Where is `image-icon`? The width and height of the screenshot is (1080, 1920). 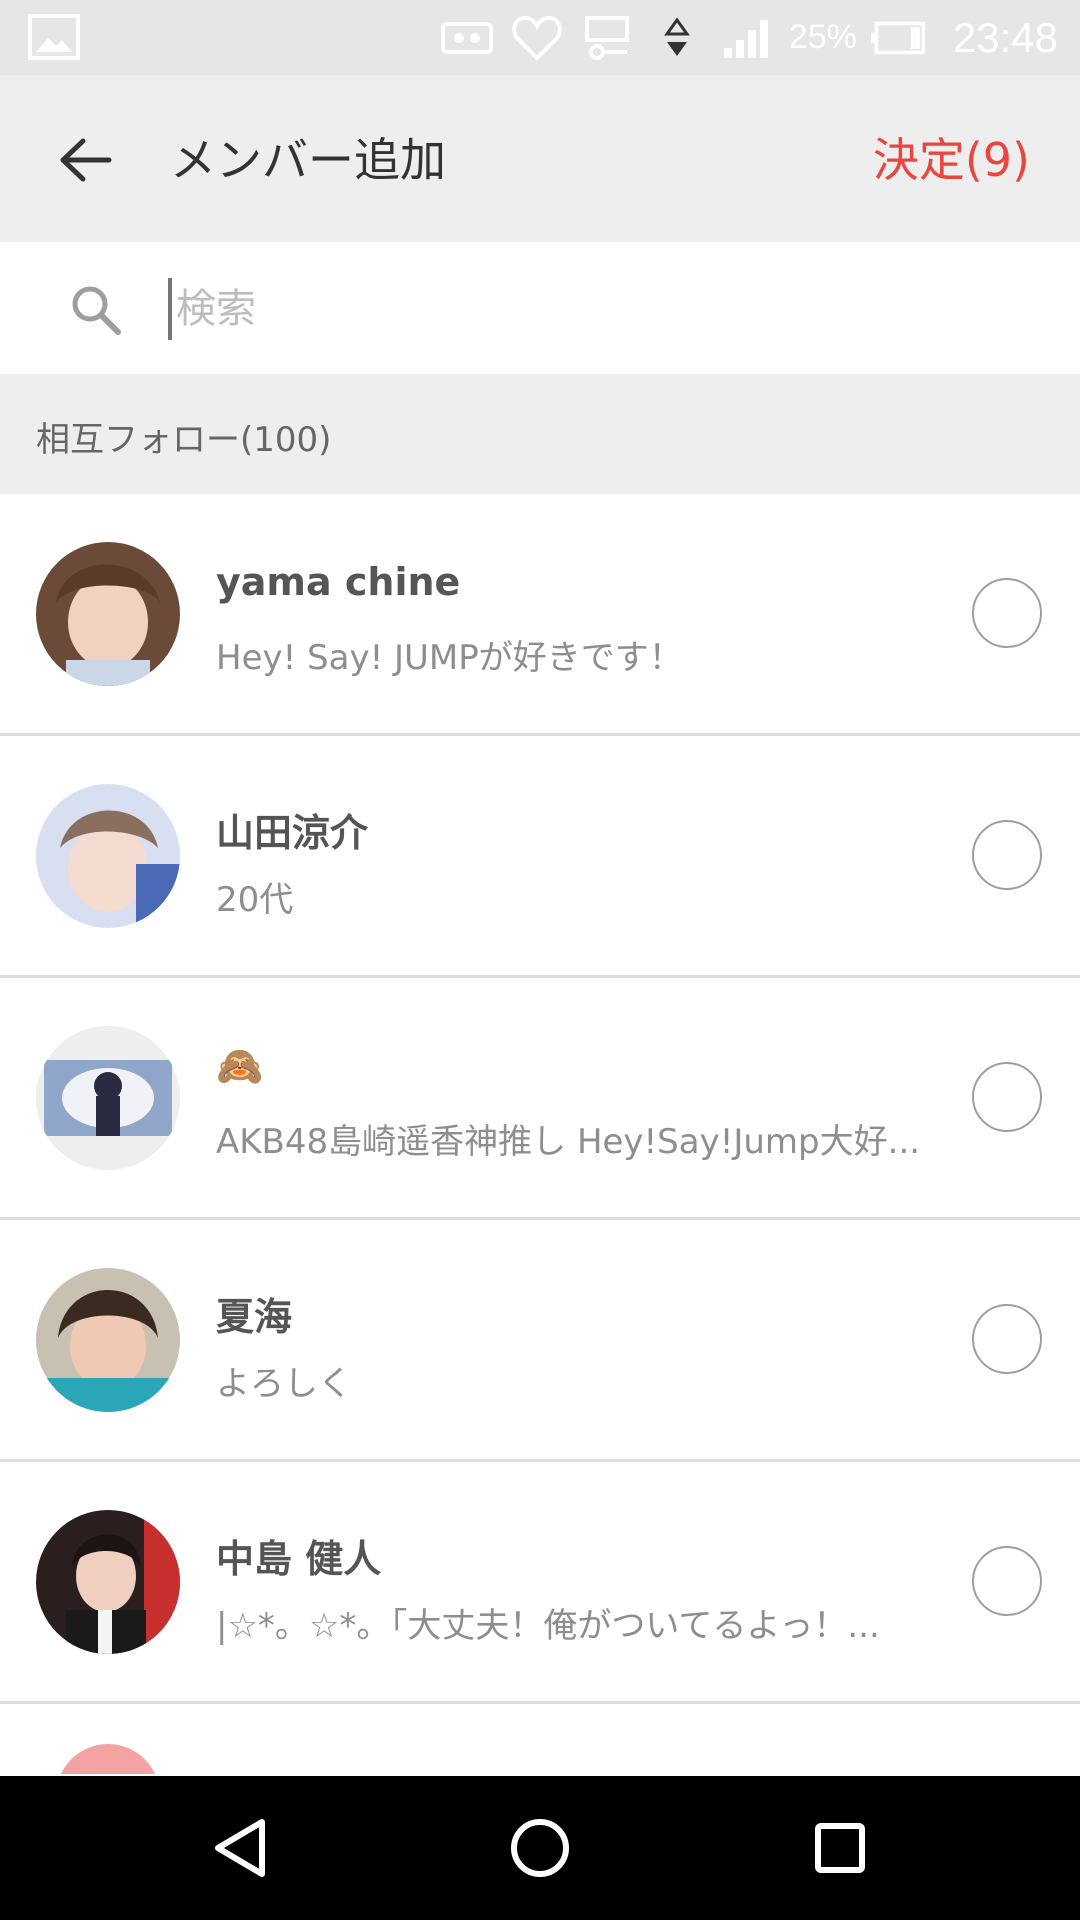 image-icon is located at coordinates (54, 37).